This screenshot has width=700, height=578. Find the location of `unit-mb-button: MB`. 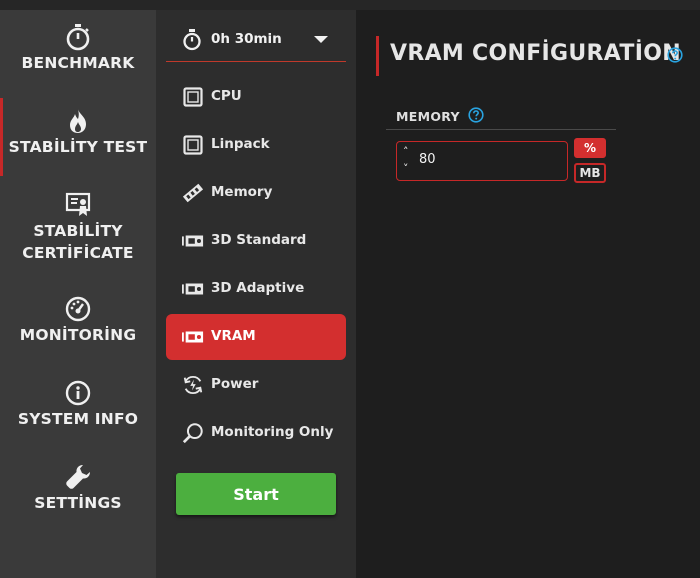

unit-mb-button: MB is located at coordinates (590, 173).